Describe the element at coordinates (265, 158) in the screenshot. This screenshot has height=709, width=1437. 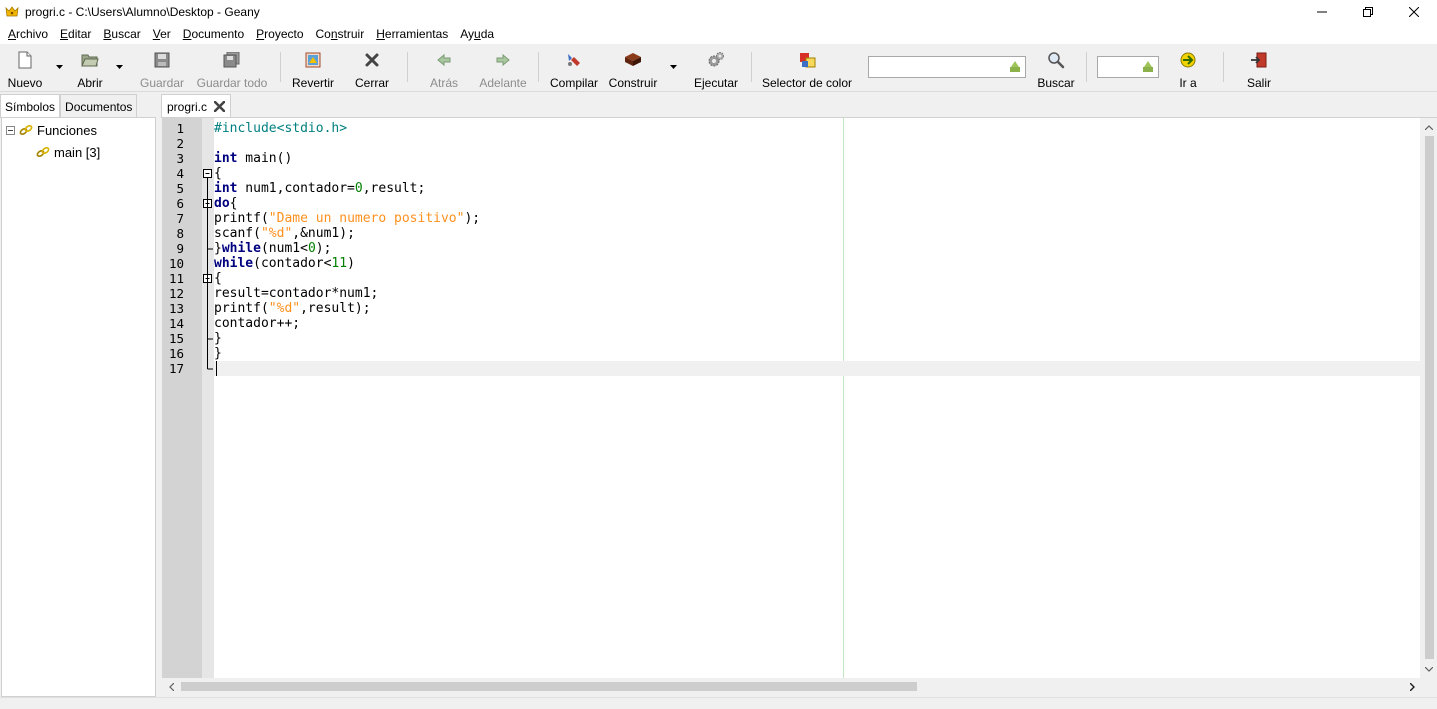
I see `code-token: main()` at that location.